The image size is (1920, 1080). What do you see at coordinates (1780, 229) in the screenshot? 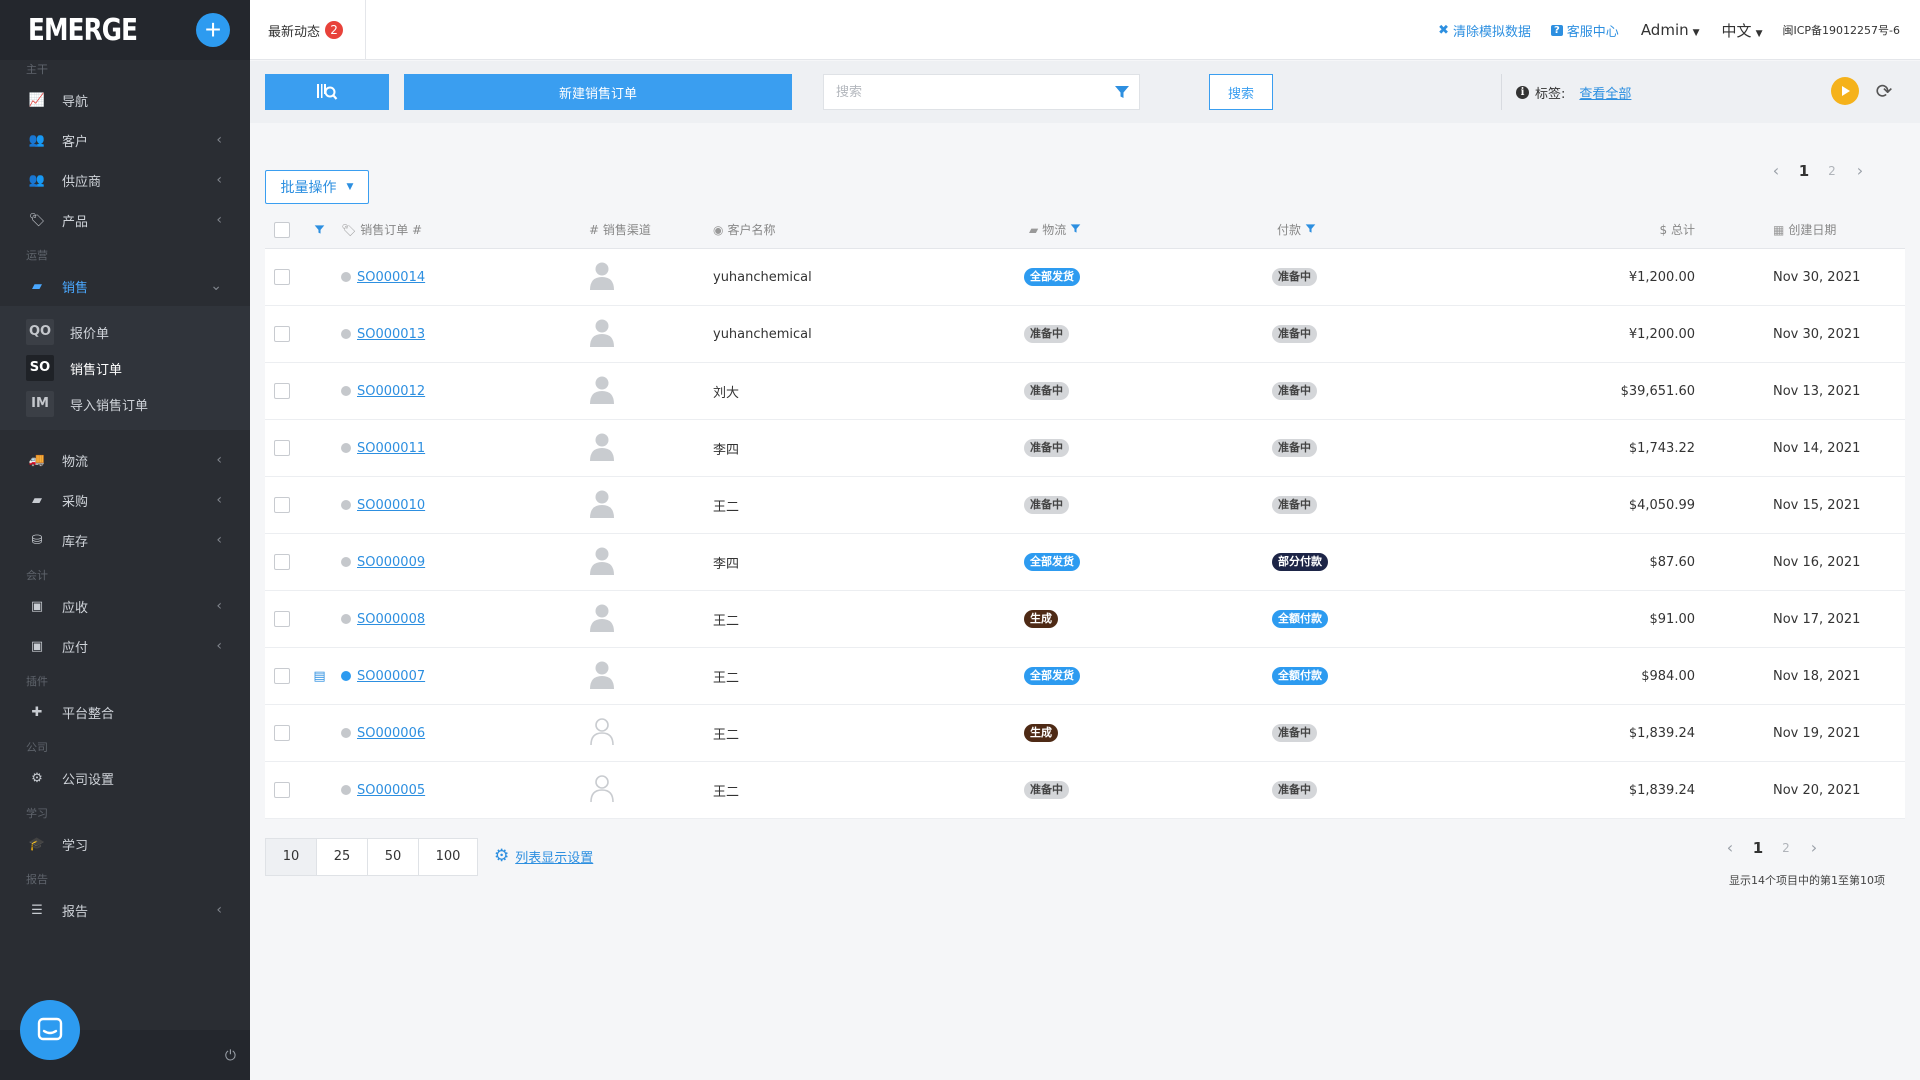
I see `header-date: ▦ 创建日期` at bounding box center [1780, 229].